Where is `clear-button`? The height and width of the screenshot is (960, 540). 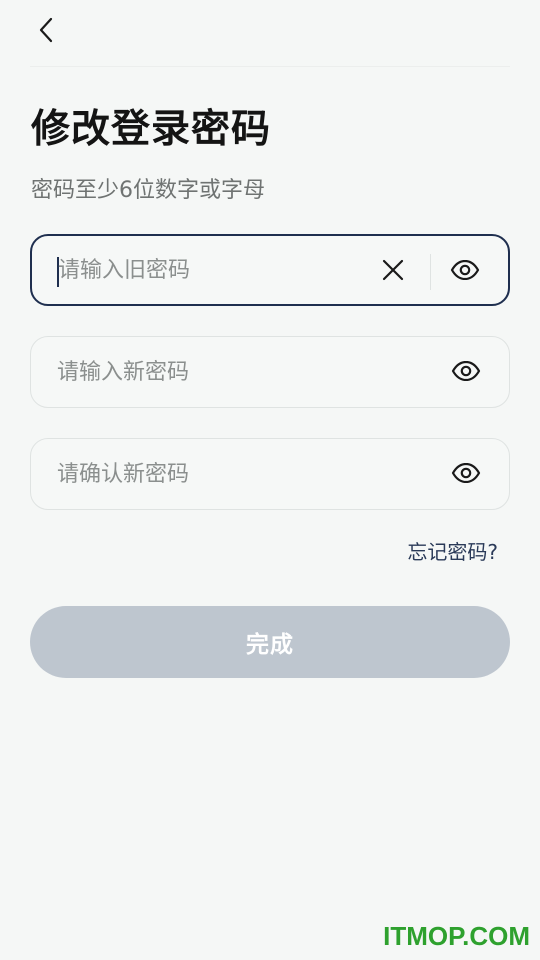
clear-button is located at coordinates (393, 272).